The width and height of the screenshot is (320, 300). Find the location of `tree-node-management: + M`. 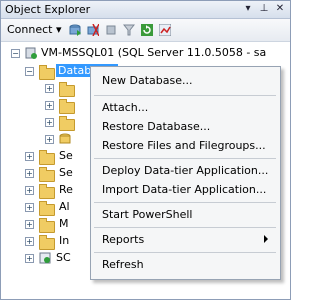

tree-node-management: + M is located at coordinates (46, 224).